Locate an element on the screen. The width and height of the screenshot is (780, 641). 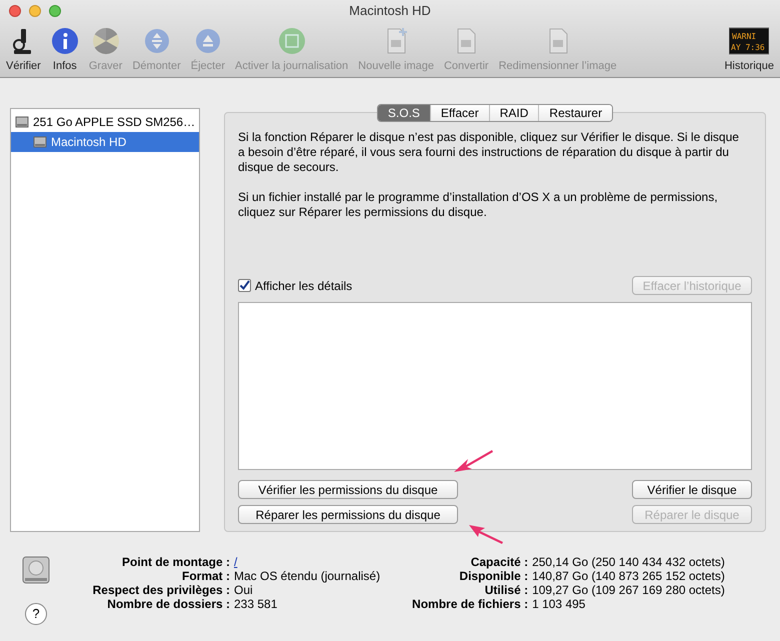
toolbar-button: WARNI AY 7:36 Historique is located at coordinates (749, 50).